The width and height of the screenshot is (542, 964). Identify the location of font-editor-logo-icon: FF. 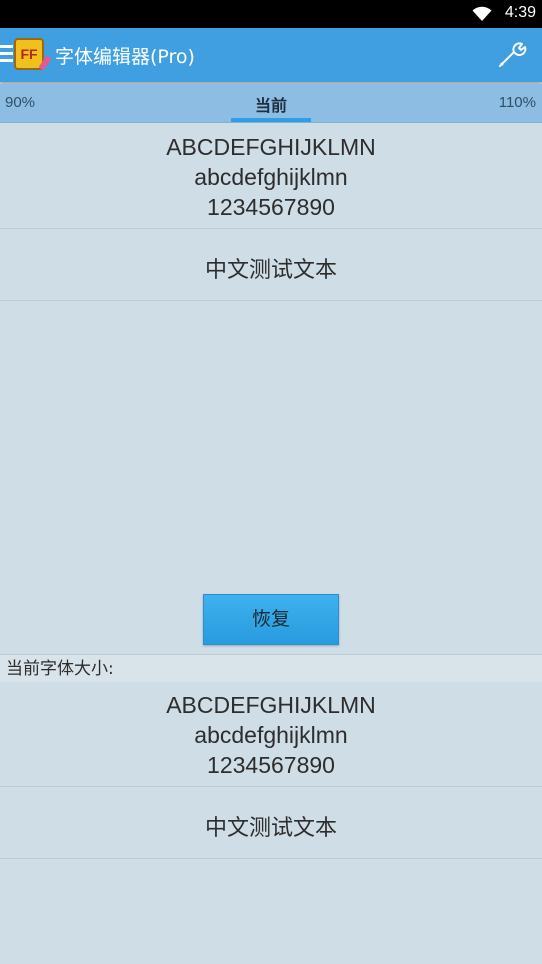
(33, 54).